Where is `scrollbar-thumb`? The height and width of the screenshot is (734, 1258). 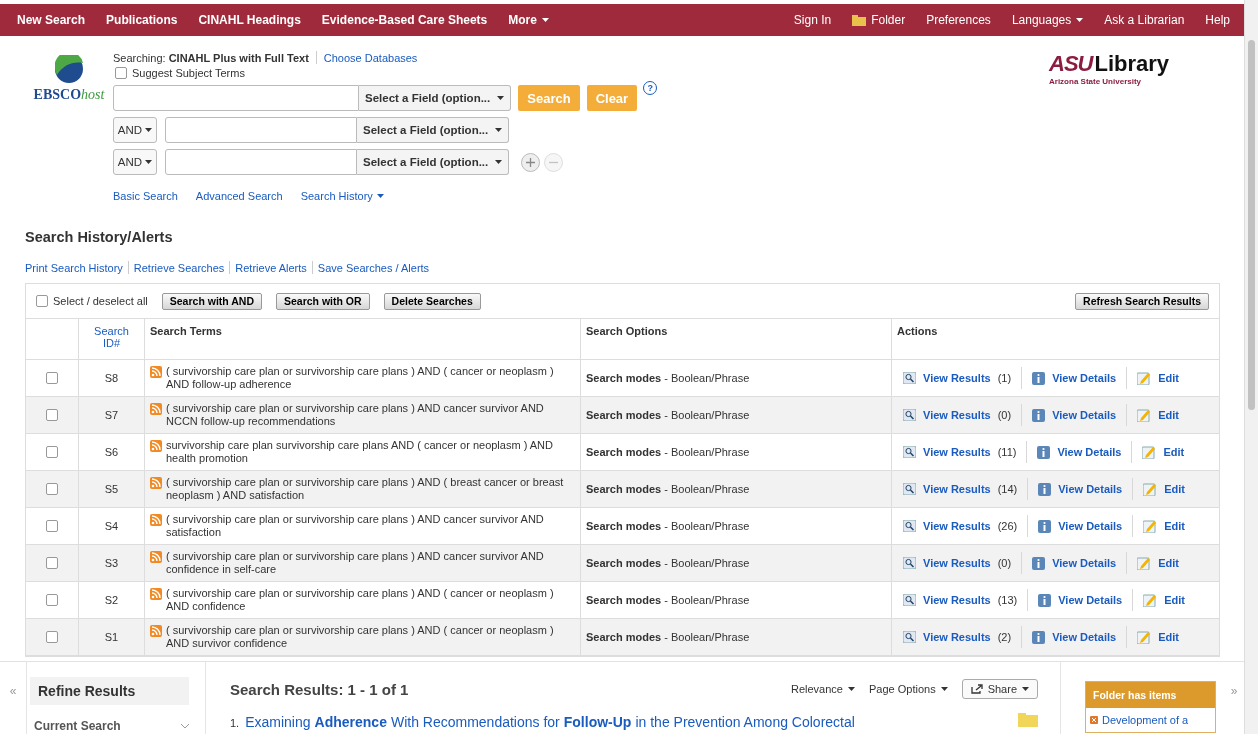
scrollbar-thumb is located at coordinates (1251, 225).